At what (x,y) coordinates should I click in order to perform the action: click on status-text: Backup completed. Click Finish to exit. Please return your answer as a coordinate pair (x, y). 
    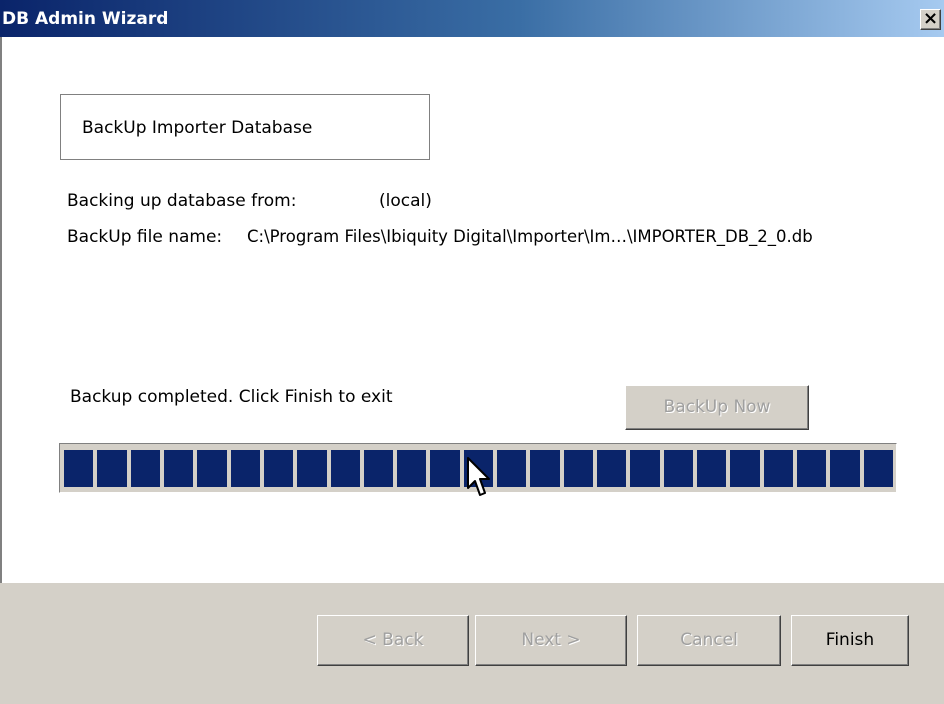
    Looking at the image, I should click on (231, 397).